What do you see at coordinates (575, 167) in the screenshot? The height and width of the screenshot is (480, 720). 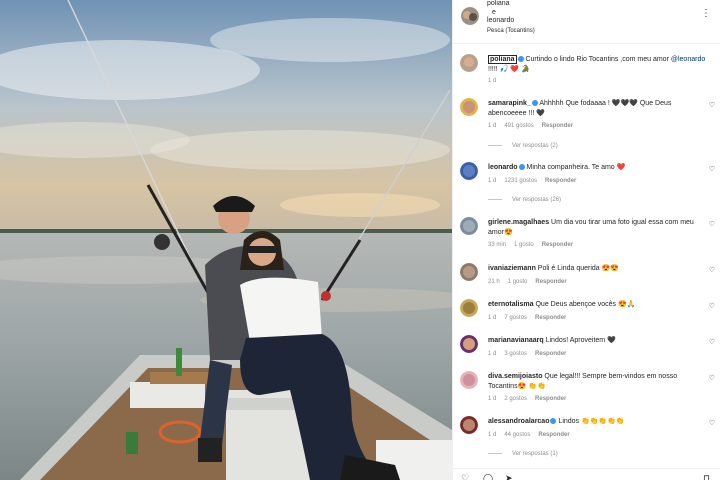 I see `comment-text: Minha companheira. Te amo ❤️` at bounding box center [575, 167].